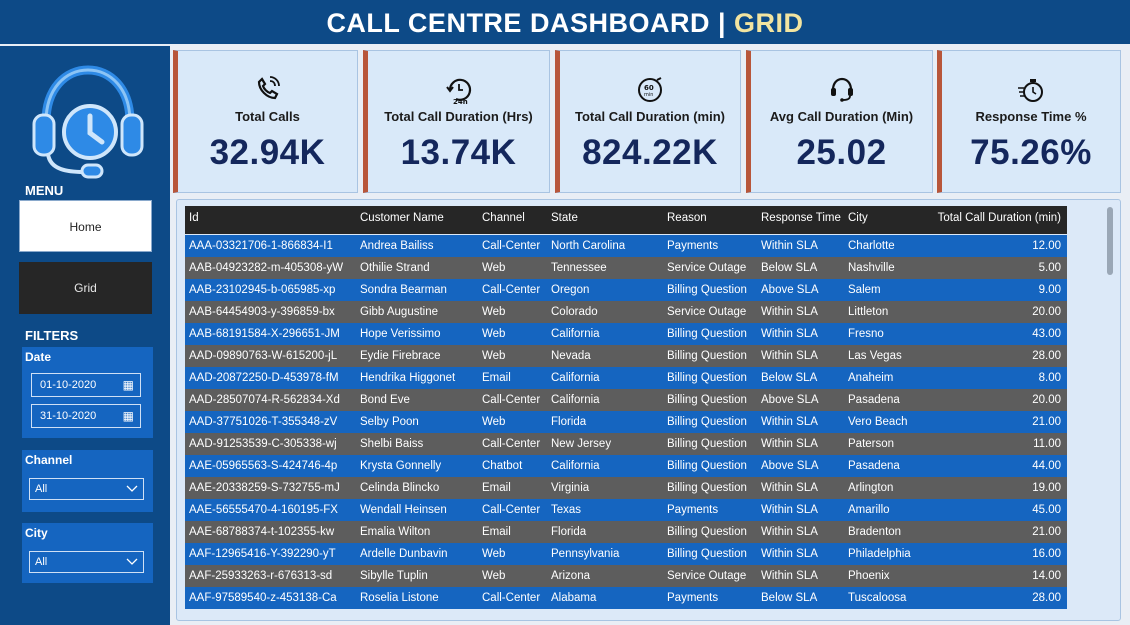  I want to click on cell-city: Littleton, so click(868, 312).